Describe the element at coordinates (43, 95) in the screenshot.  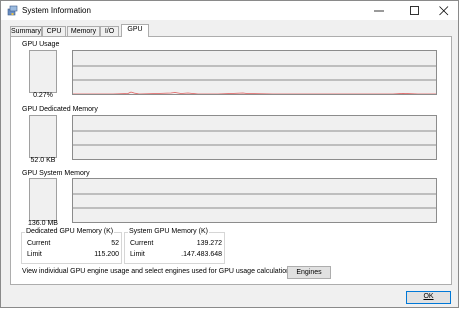
I see `gpu-usage-value: 0.27%` at that location.